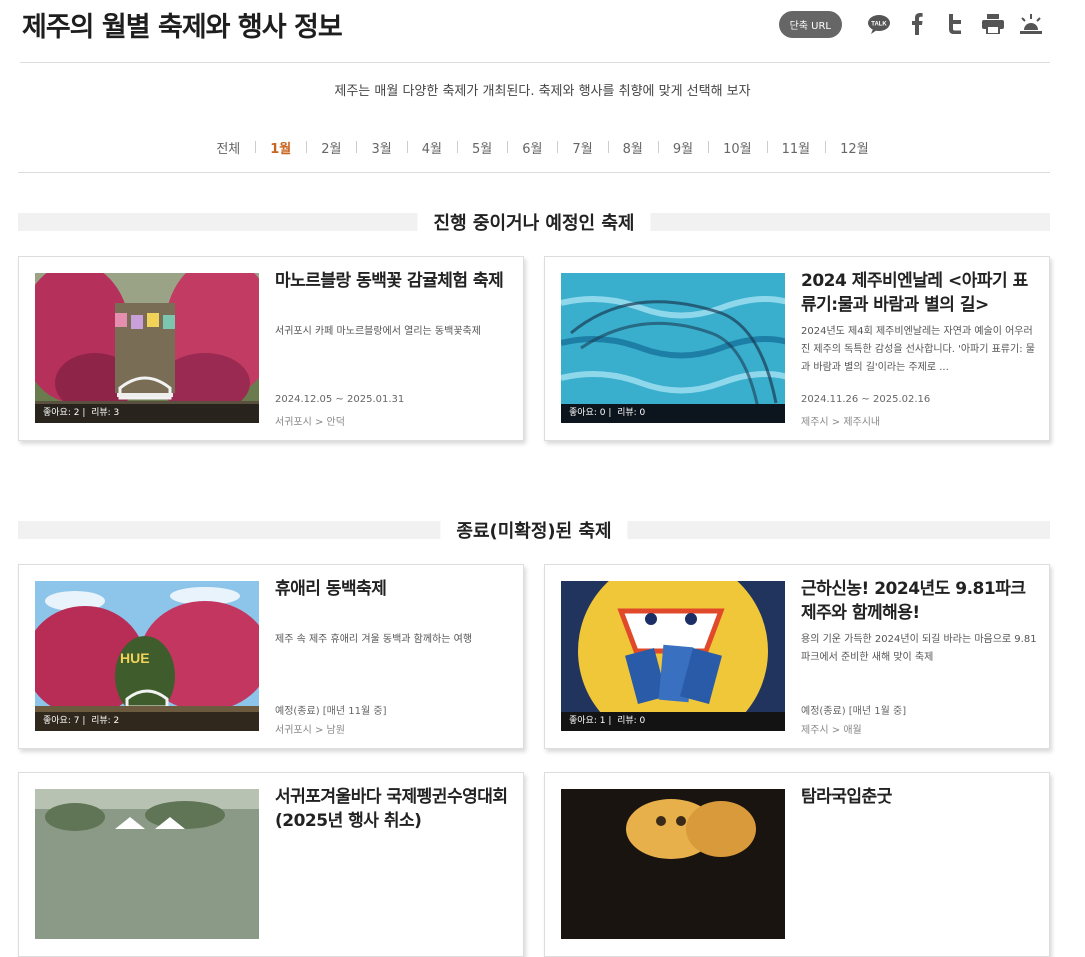 Image resolution: width=1085 pixels, height=957 pixels. What do you see at coordinates (310, 730) in the screenshot?
I see `festival-location: 서귀포시 > 남원` at bounding box center [310, 730].